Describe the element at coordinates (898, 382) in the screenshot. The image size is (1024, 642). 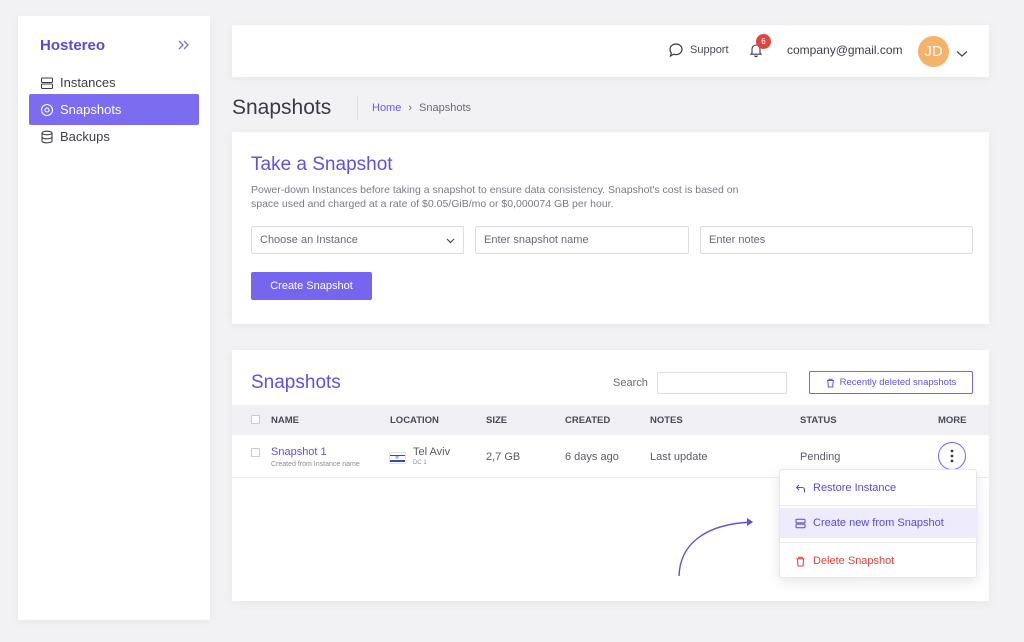
I see `recently-deleted-label: Recently deleted snapshots` at that location.